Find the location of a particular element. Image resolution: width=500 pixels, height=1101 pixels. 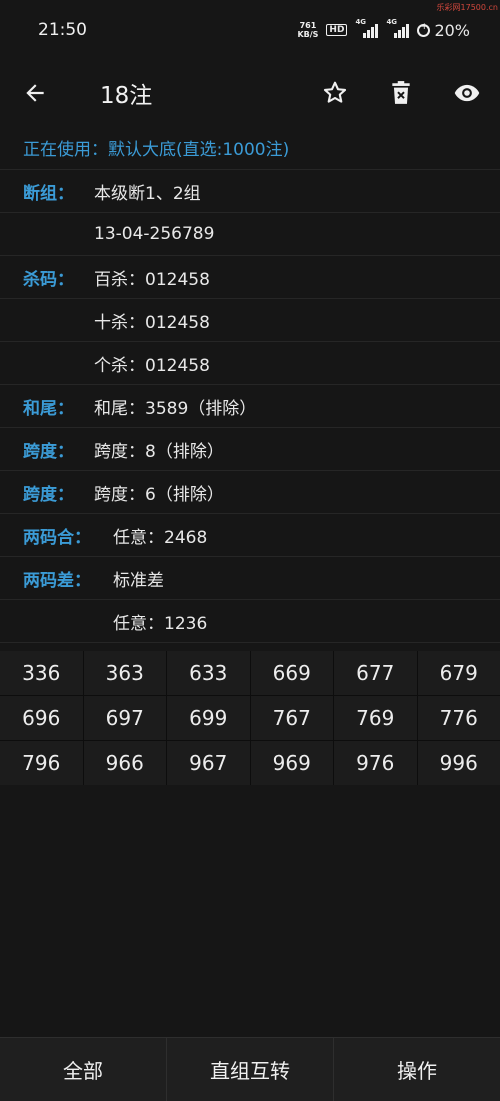

network-speed-unit: KB/S is located at coordinates (307, 34).